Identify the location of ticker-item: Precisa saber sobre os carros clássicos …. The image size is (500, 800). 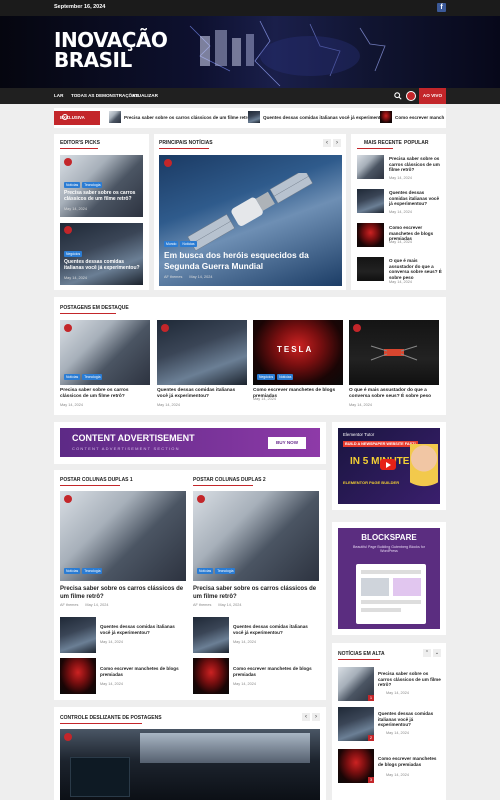
(188, 117).